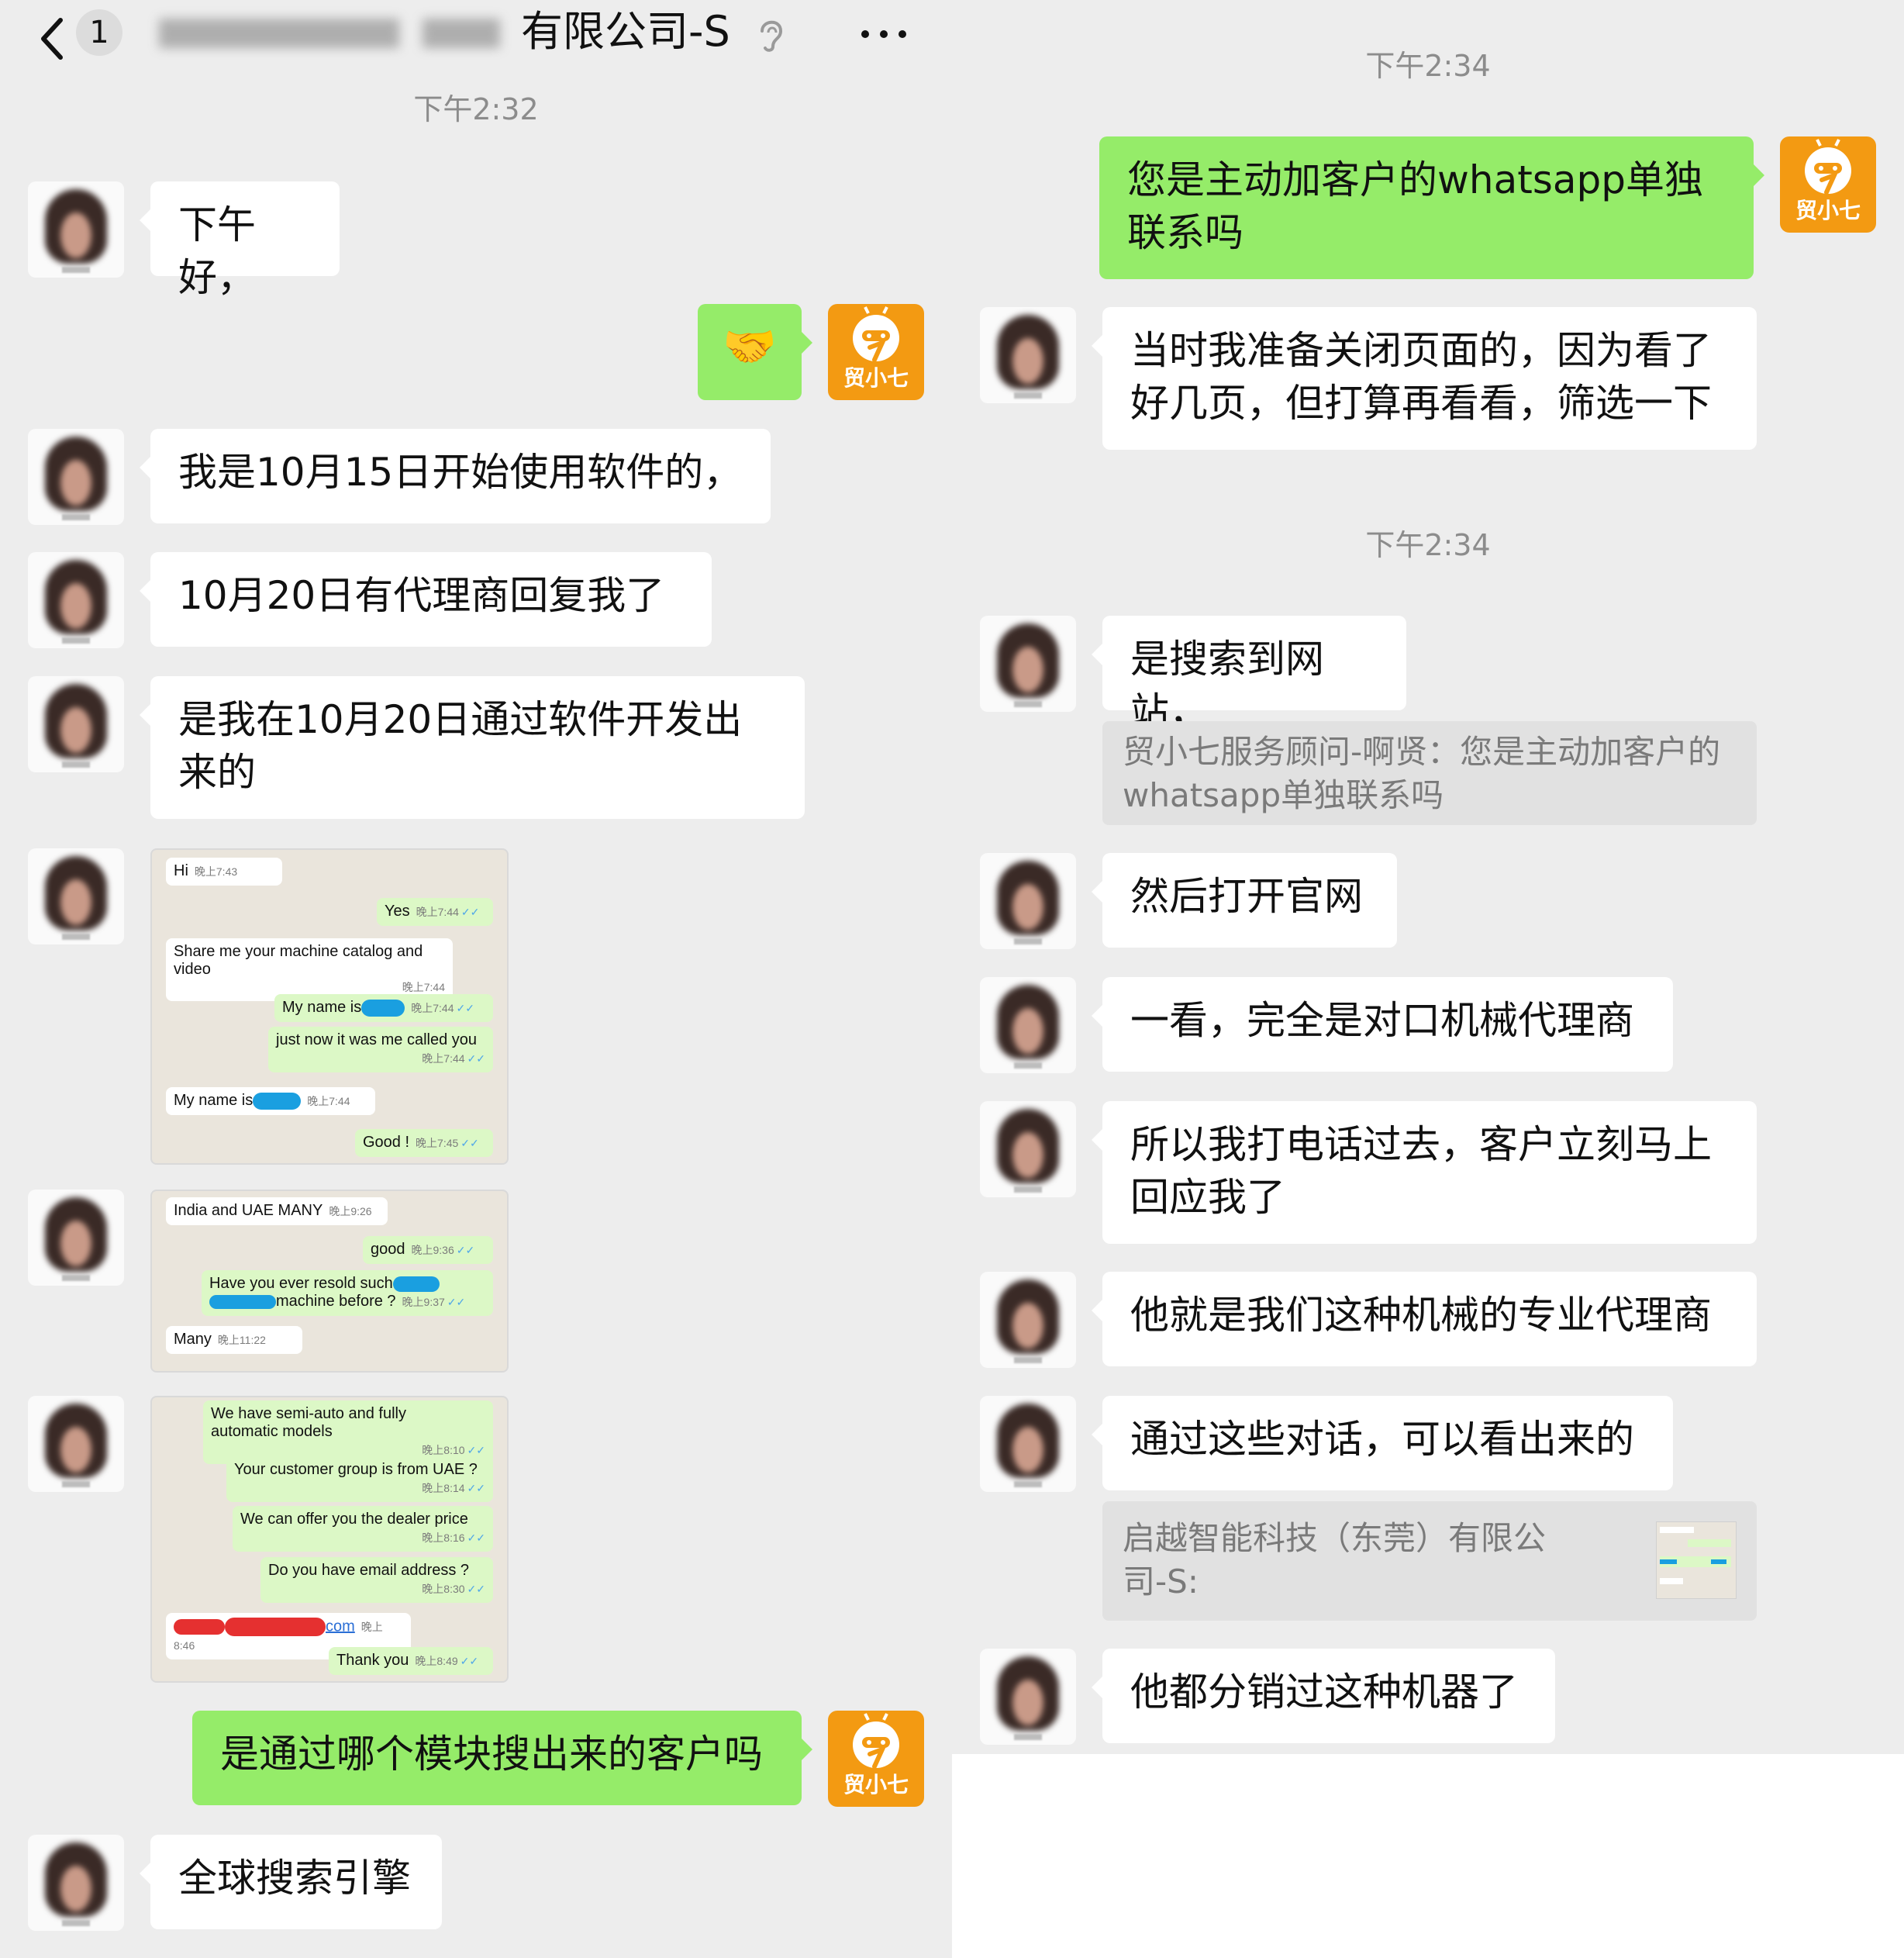 Image resolution: width=1904 pixels, height=1958 pixels. Describe the element at coordinates (270, 1101) in the screenshot. I see `wa-message: My name is 晚上7:44` at that location.